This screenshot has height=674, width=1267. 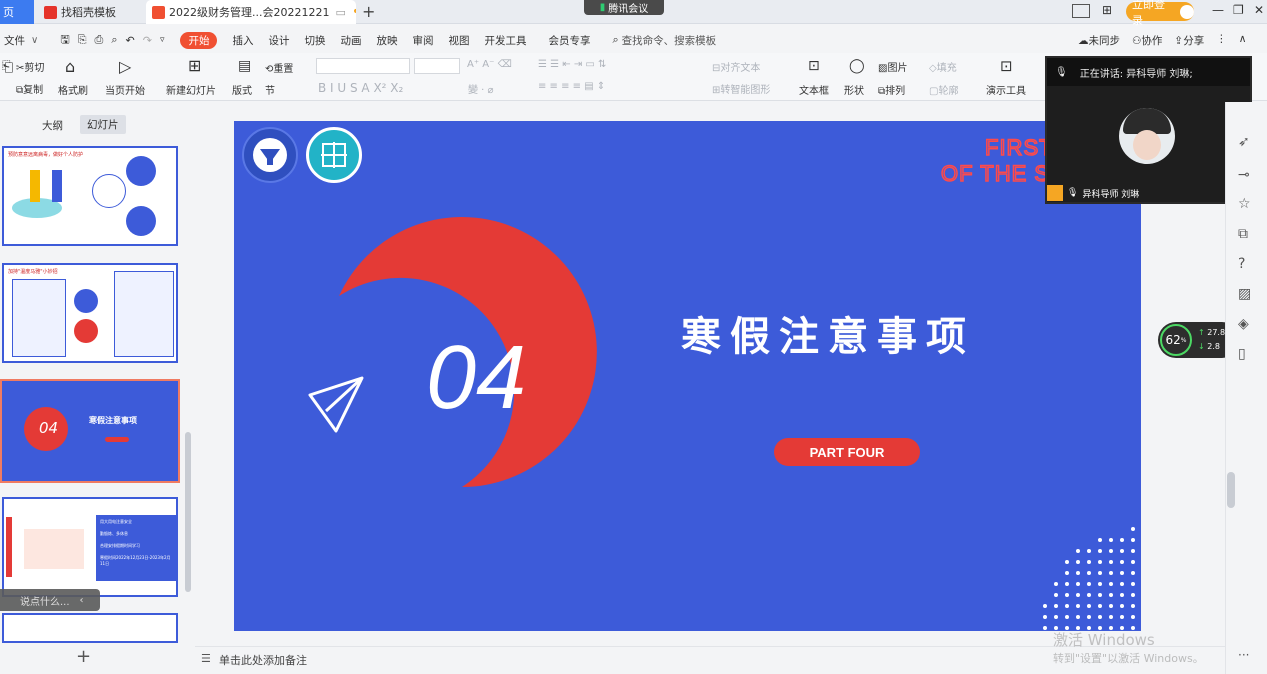 I want to click on copy-icon: ⧉, so click(x=1243, y=234).